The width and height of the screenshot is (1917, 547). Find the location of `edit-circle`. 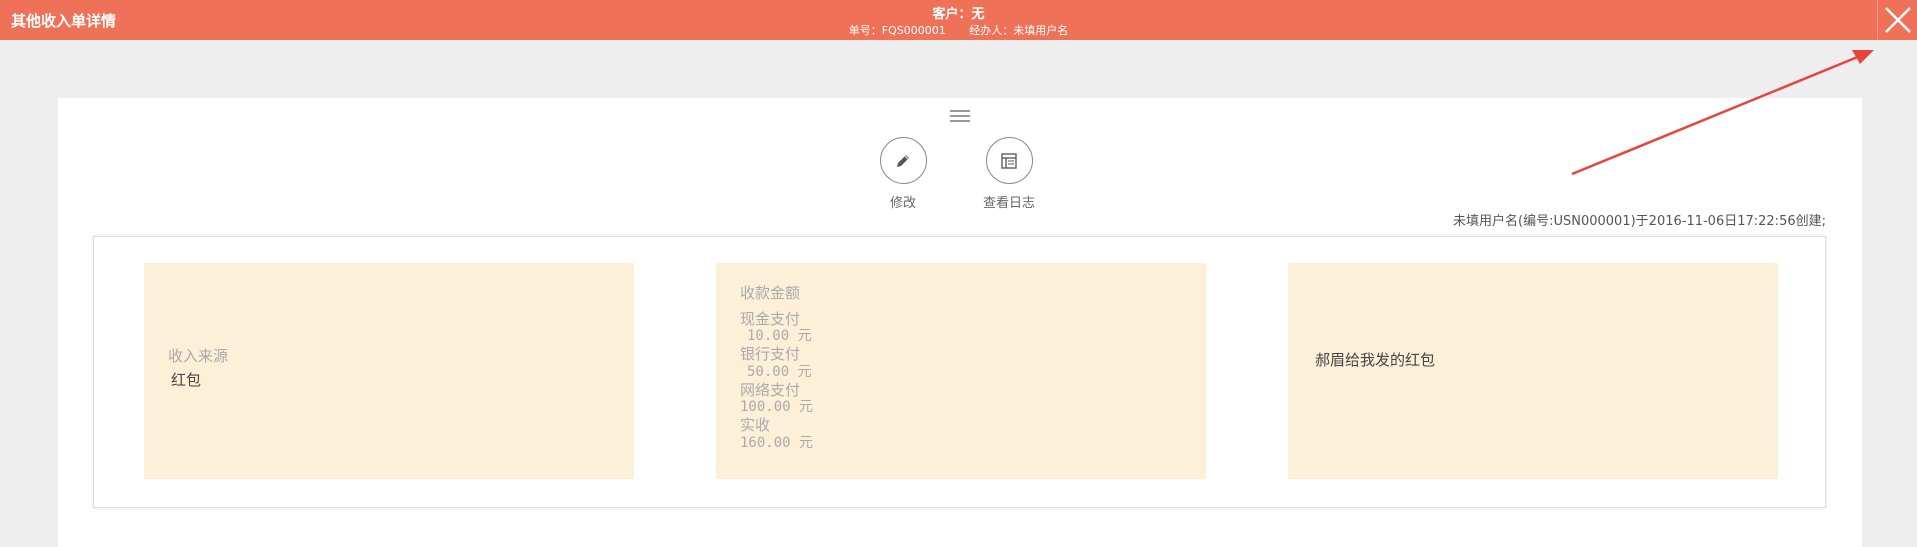

edit-circle is located at coordinates (903, 160).